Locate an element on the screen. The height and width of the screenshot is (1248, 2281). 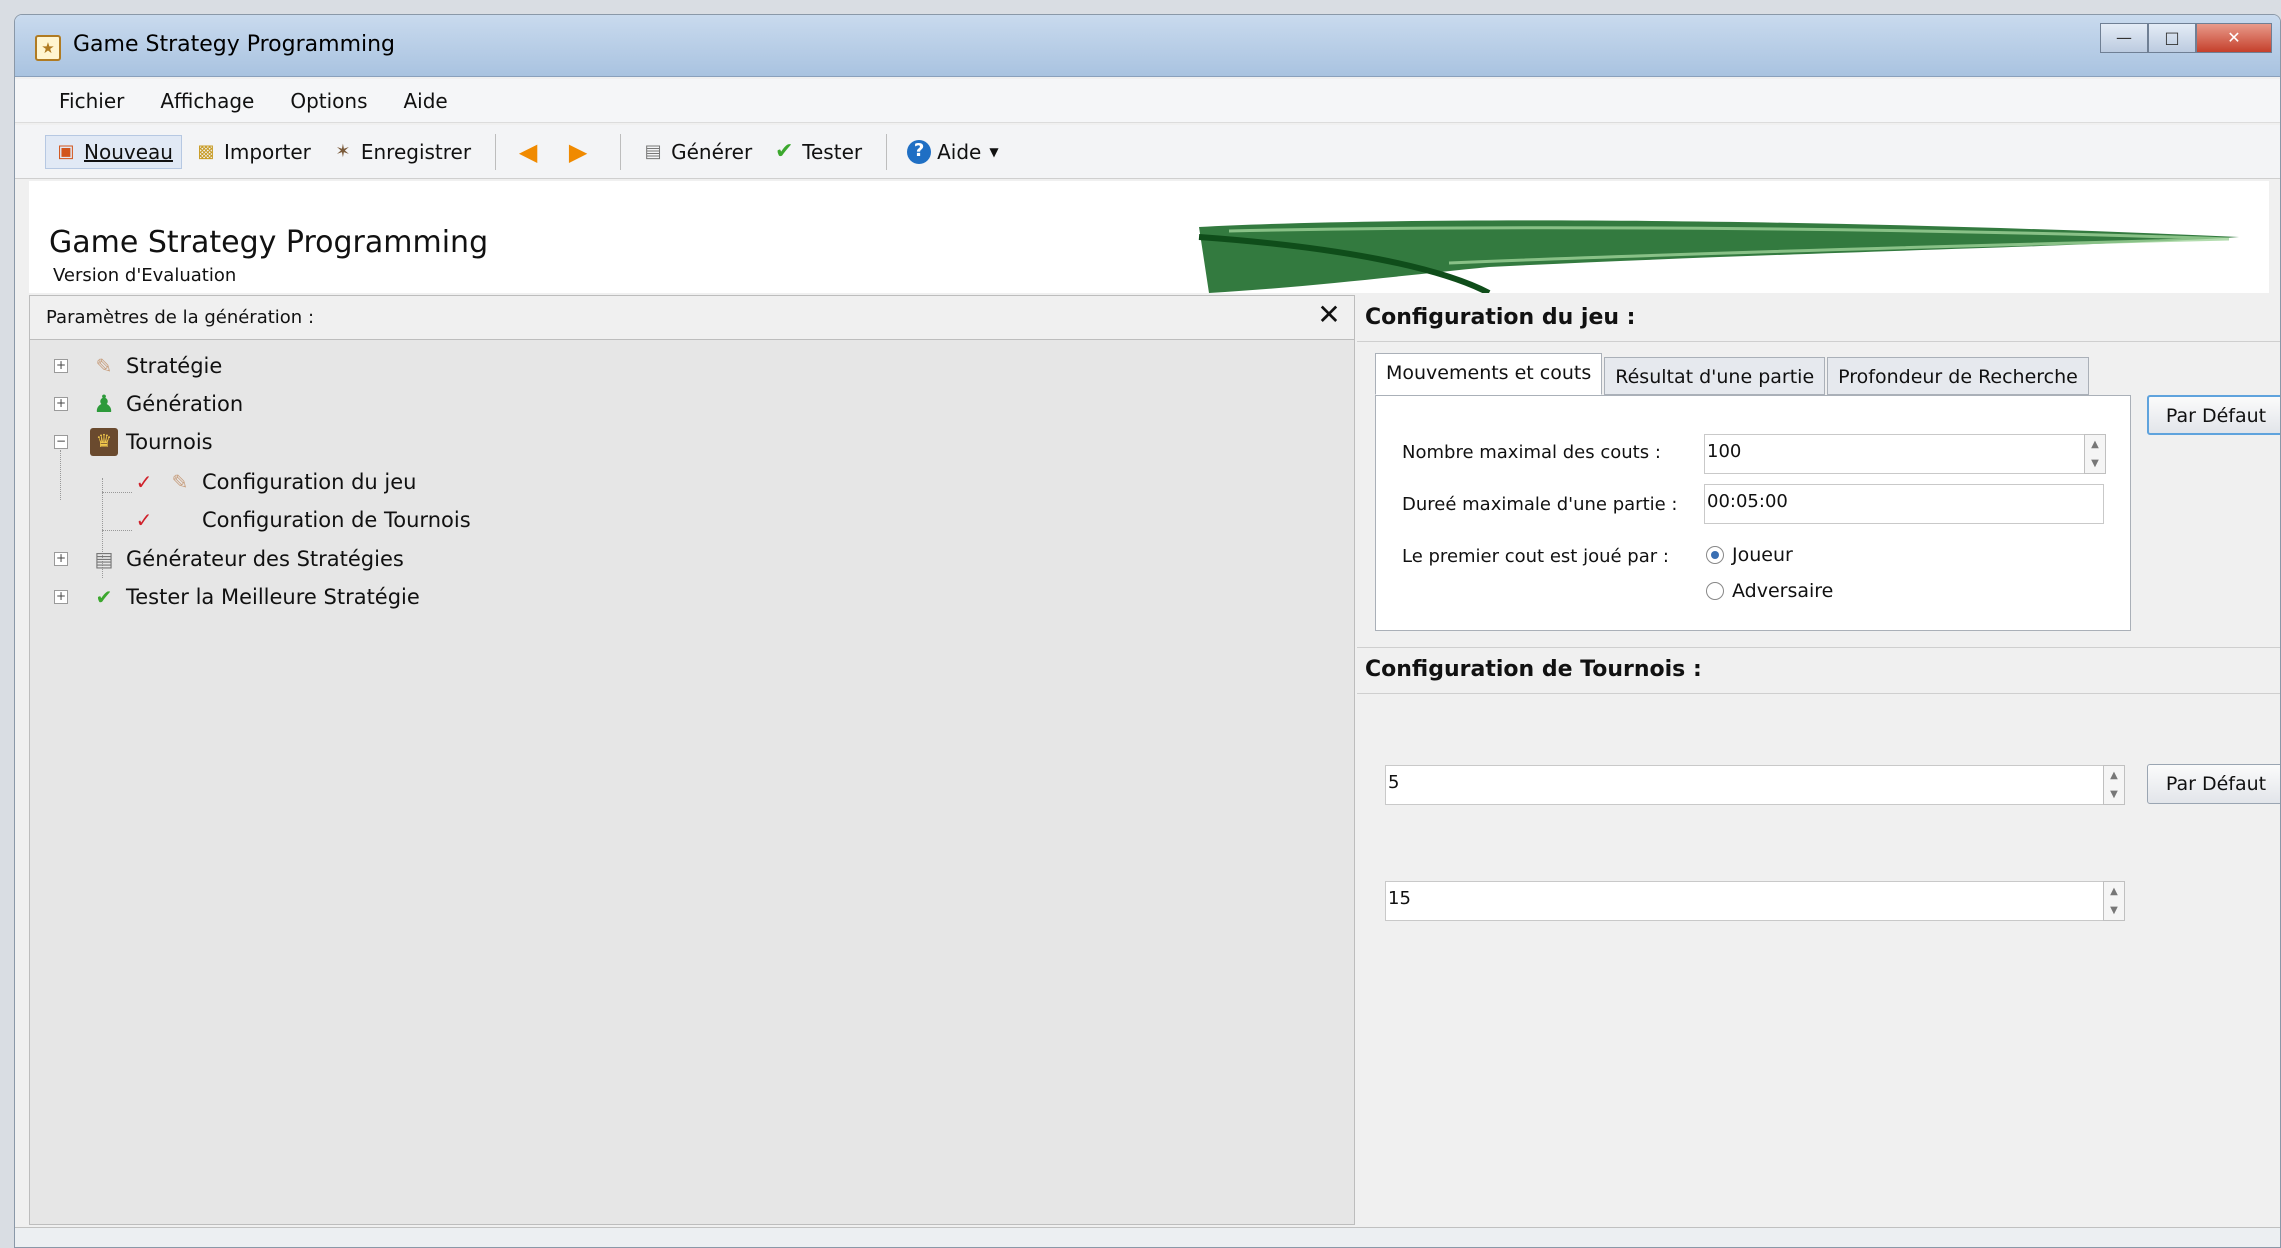
max-moves-label: Nombre maximal des couts : is located at coordinates (1531, 452).